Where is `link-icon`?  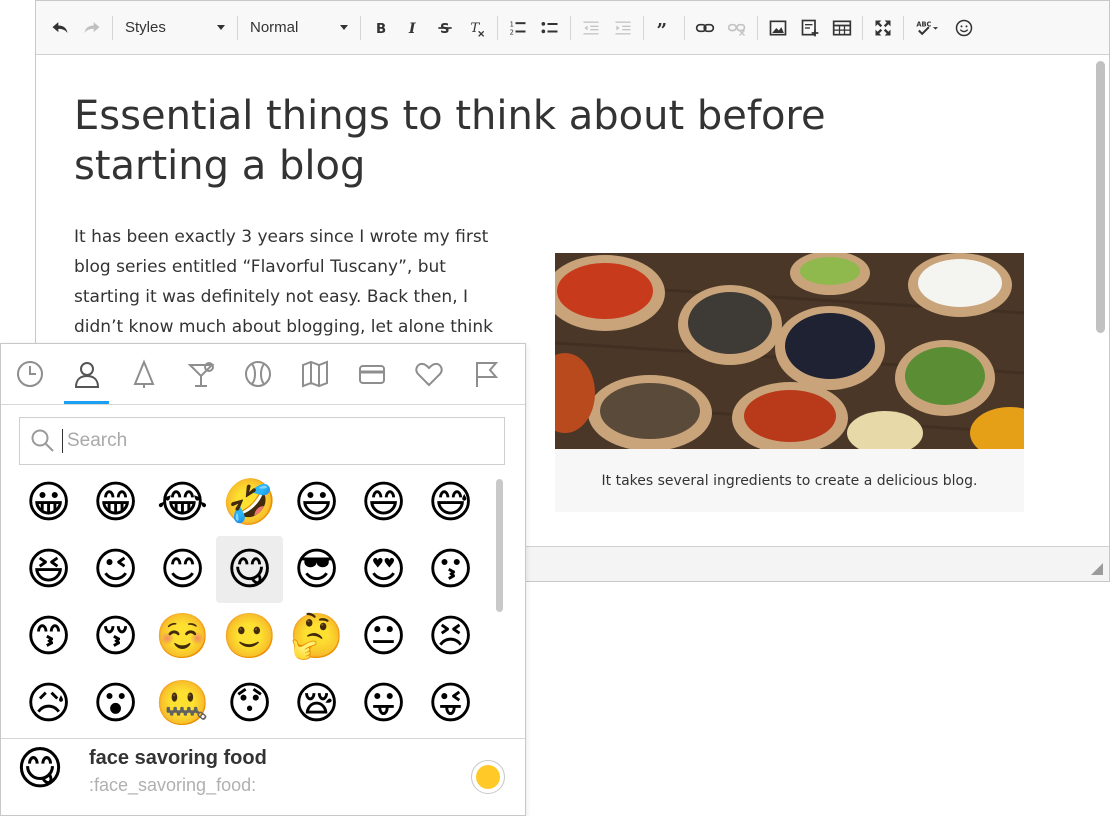 link-icon is located at coordinates (705, 28).